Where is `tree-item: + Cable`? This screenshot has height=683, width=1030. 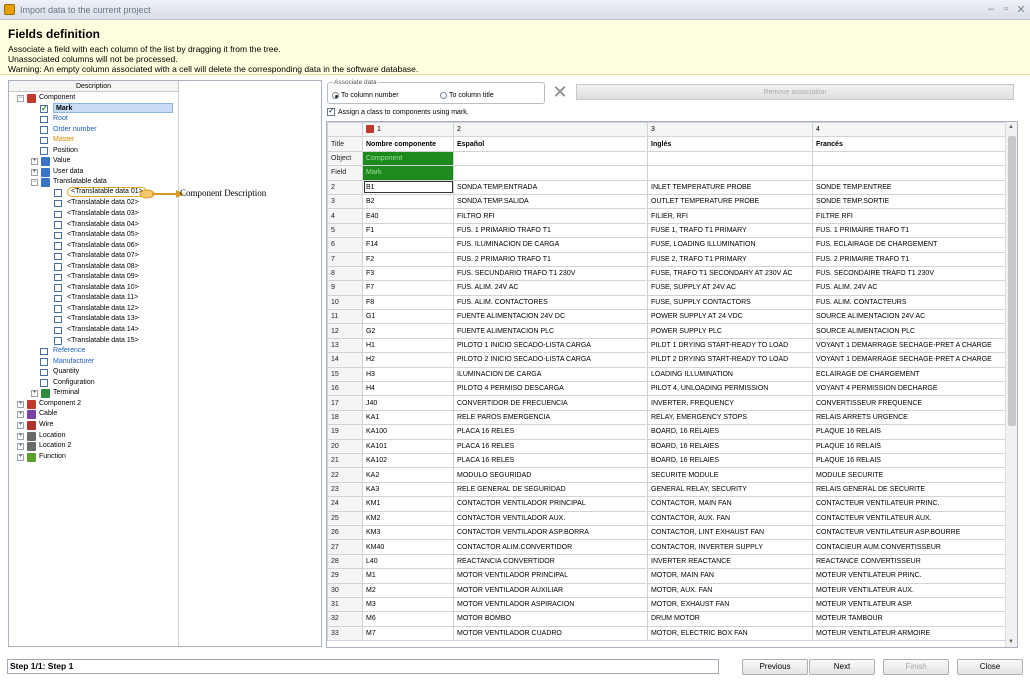 tree-item: + Cable is located at coordinates (165, 414).